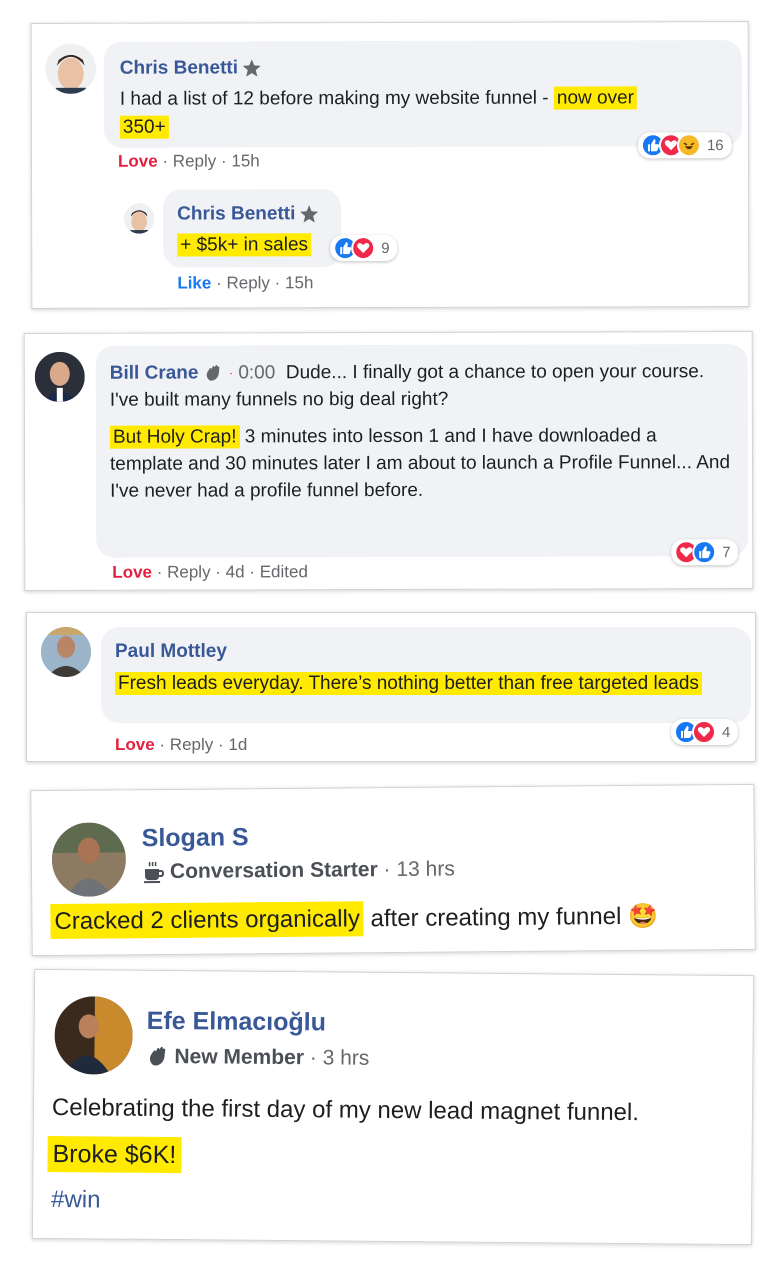  Describe the element at coordinates (235, 571) in the screenshot. I see `comment-time: 4d` at that location.